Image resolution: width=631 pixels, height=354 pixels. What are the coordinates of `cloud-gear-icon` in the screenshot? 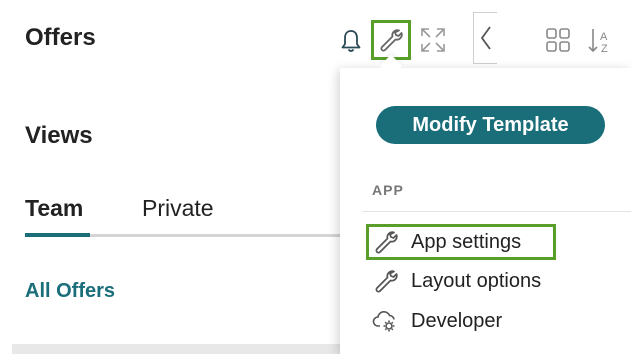 It's located at (386, 321).